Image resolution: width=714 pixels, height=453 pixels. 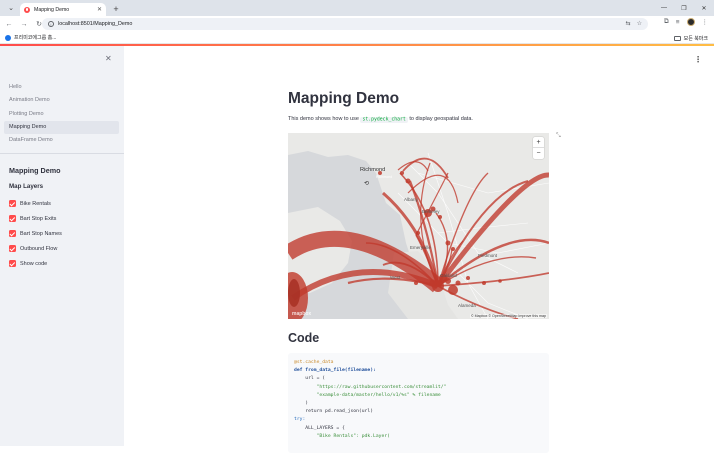 What do you see at coordinates (95, 24) in the screenshot?
I see `url-text: localhost:8501/Mapping_Demo` at bounding box center [95, 24].